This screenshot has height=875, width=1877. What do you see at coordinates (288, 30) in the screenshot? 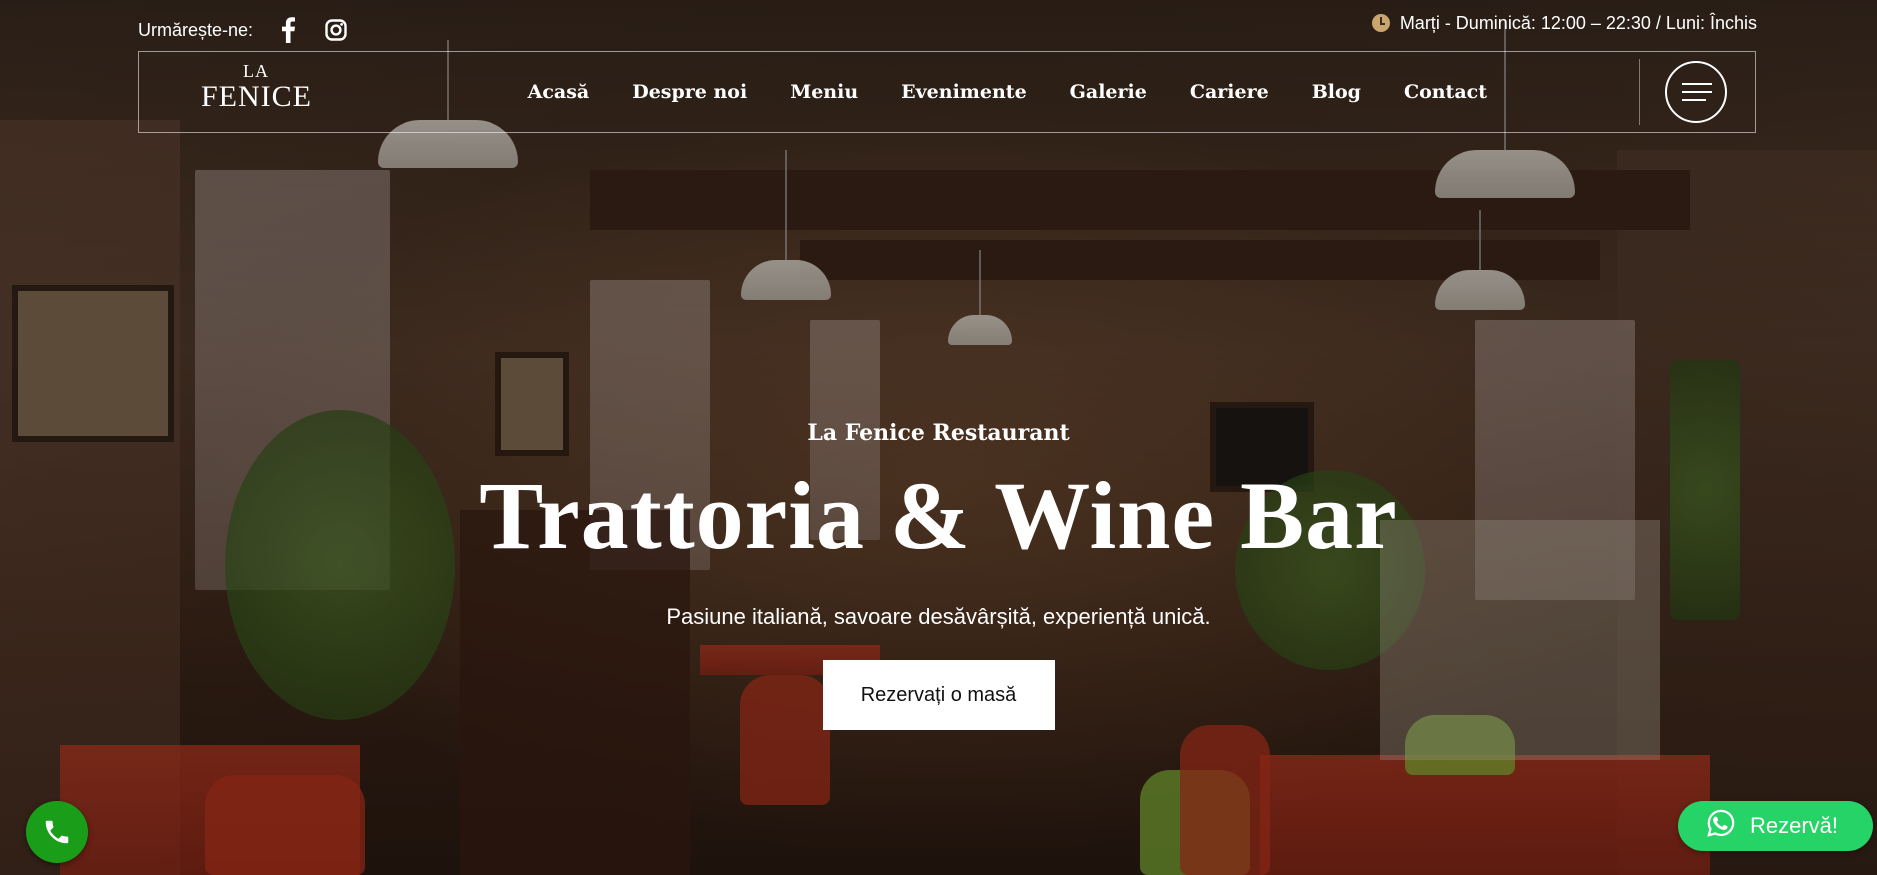
I see `facebook-icon` at bounding box center [288, 30].